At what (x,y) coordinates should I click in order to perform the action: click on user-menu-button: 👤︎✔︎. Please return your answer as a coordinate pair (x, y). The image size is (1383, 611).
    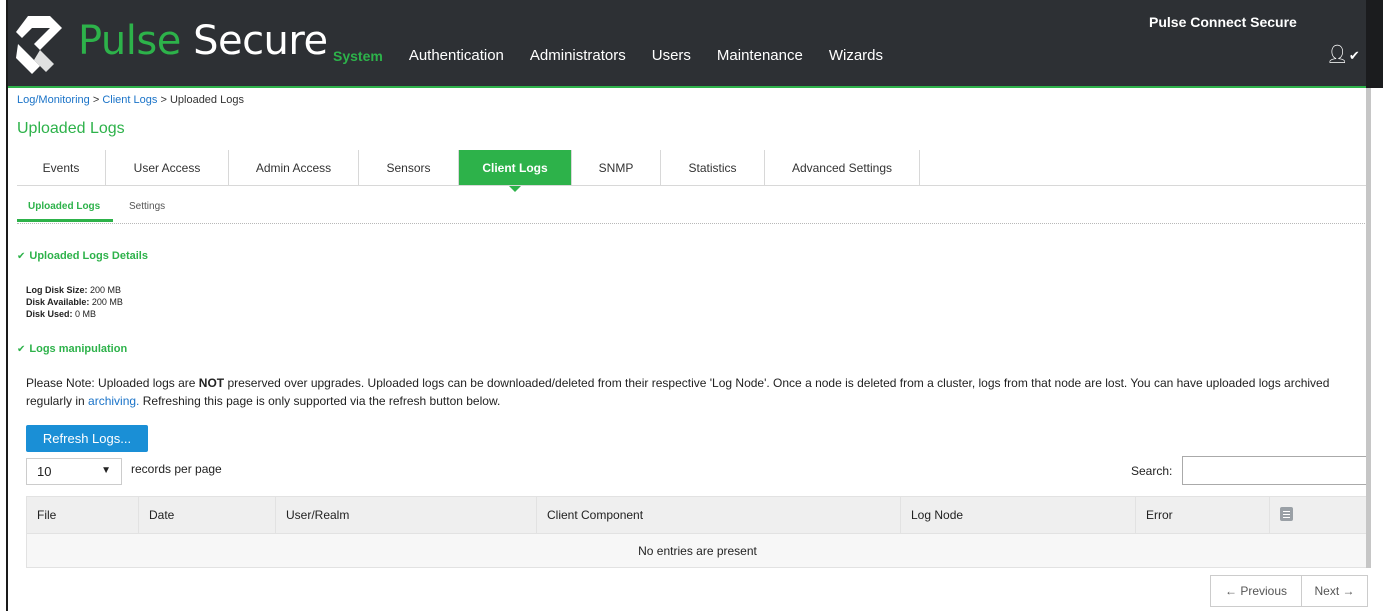
    Looking at the image, I should click on (1343, 54).